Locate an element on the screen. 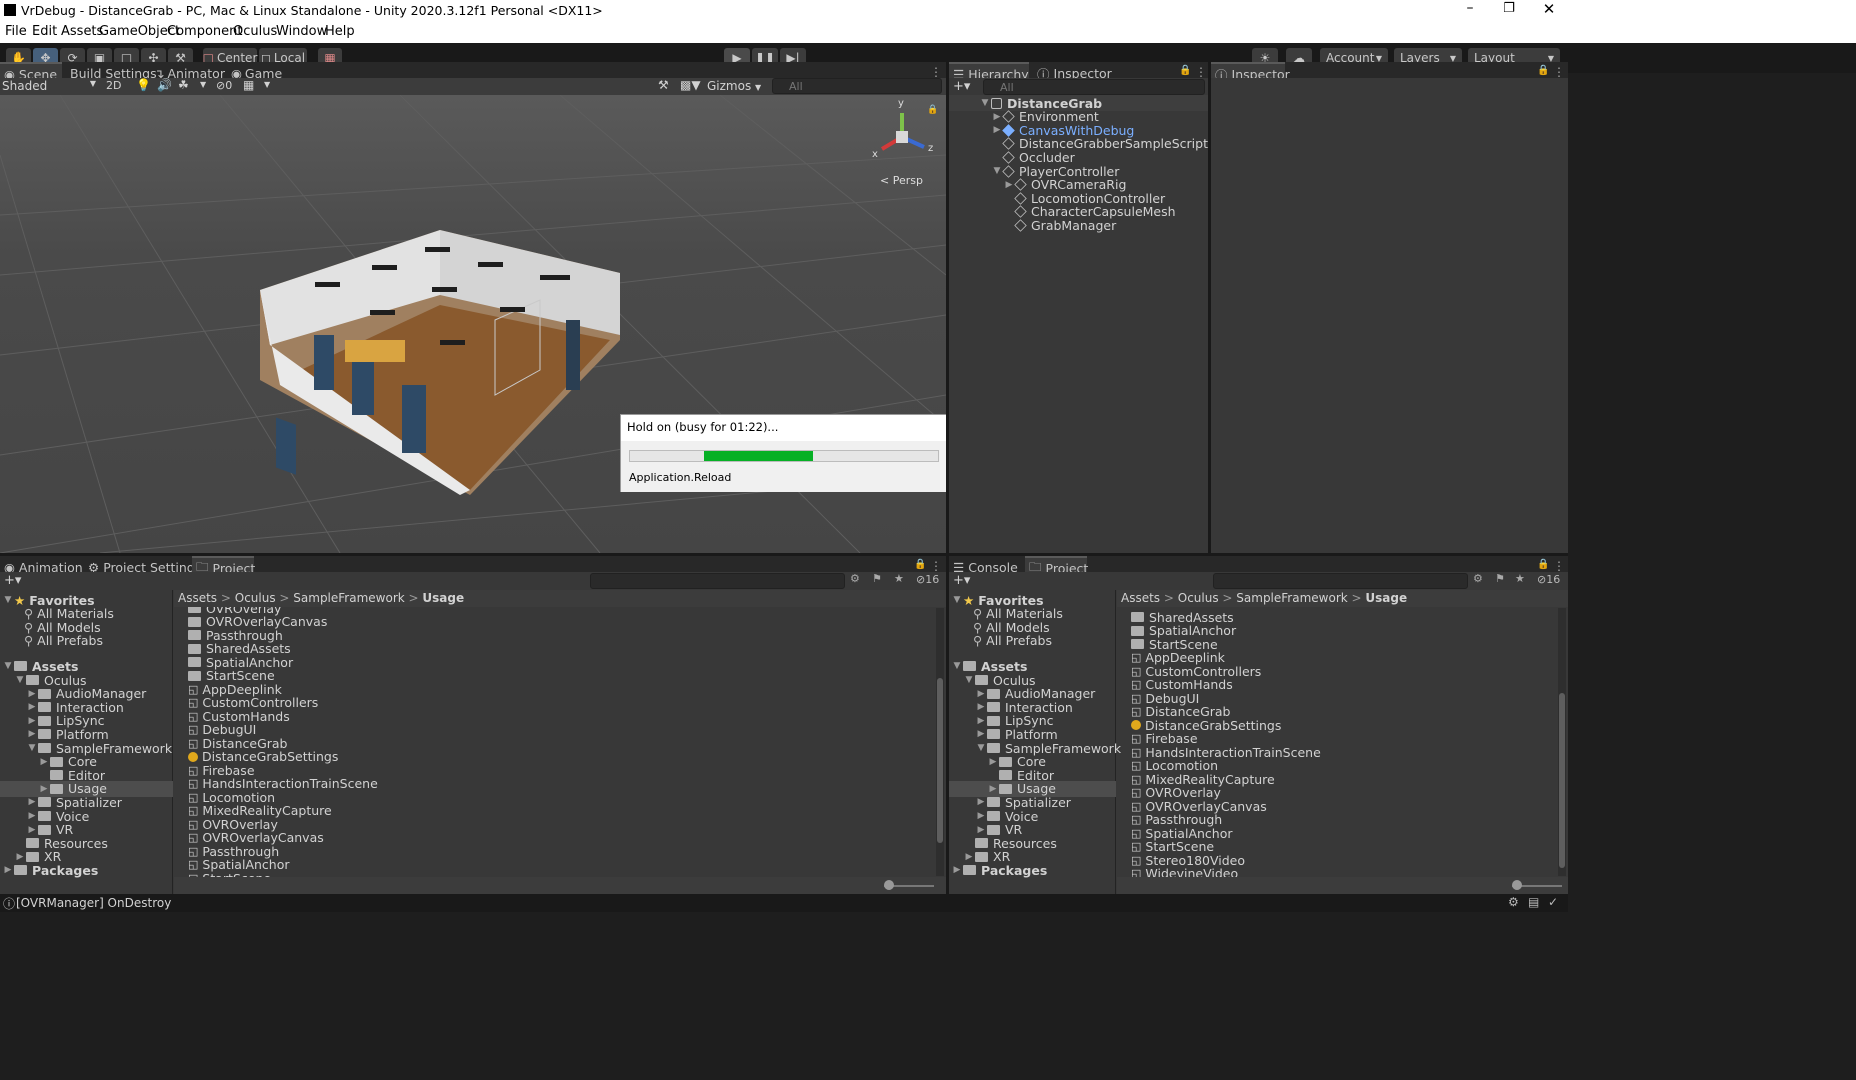 The image size is (1856, 1080). icon-size-slider-knob is located at coordinates (889, 885).